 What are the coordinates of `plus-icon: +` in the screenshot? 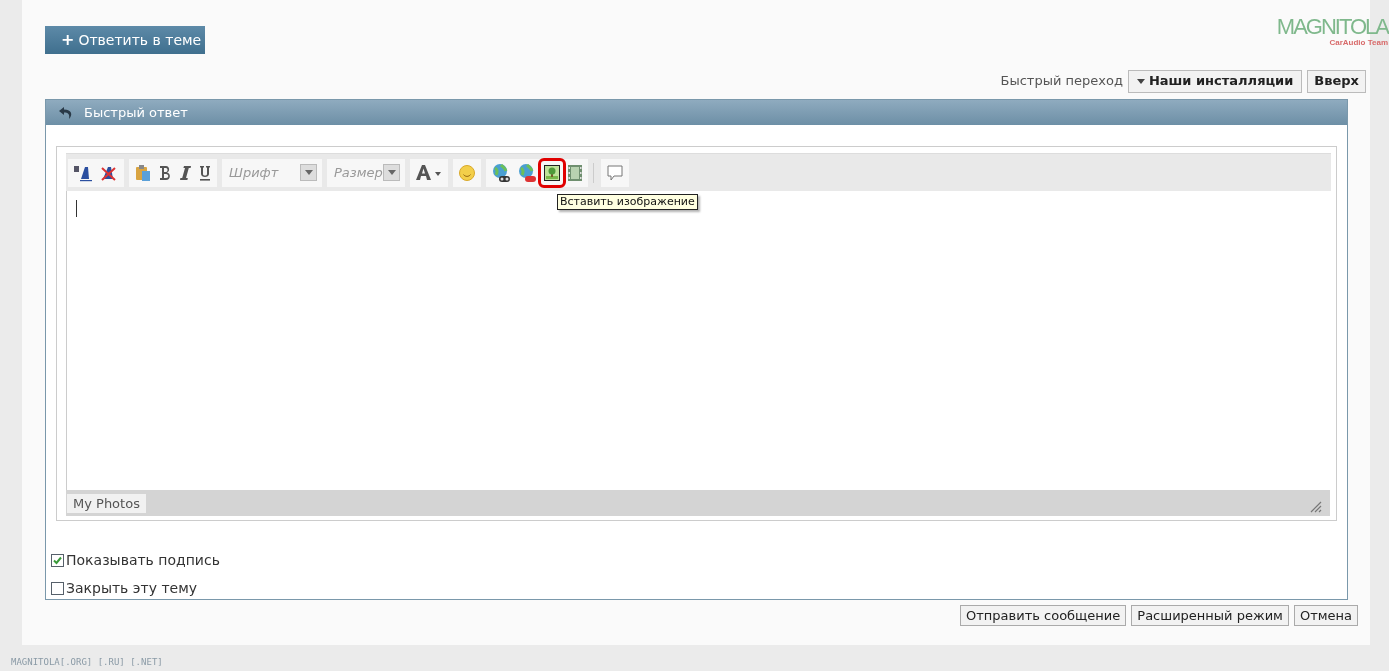 It's located at (68, 40).